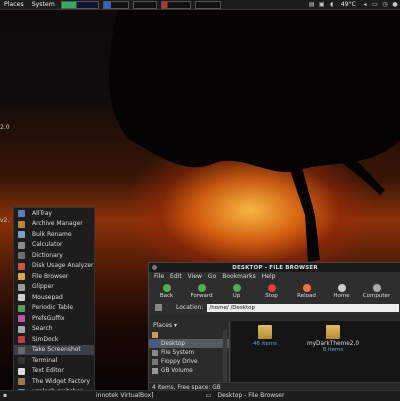 This screenshot has height=401, width=400. I want to click on file-item: myDarkTheme2.0 8 items, so click(333, 339).